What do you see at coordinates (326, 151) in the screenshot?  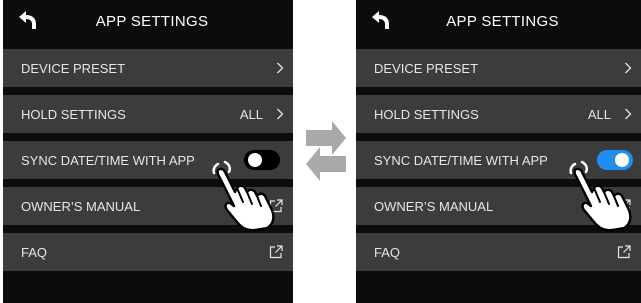 I see `swap-arrows-icon` at bounding box center [326, 151].